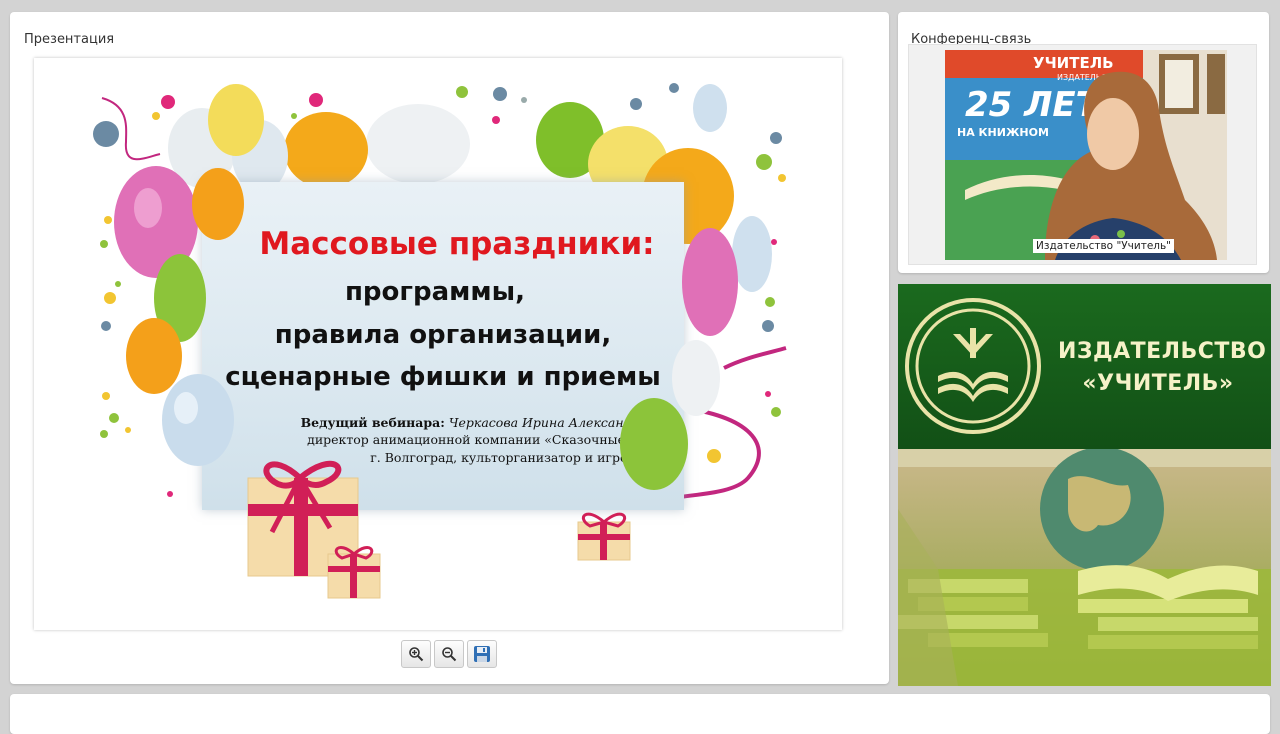  Describe the element at coordinates (1073, 63) in the screenshot. I see `banner-line-1: УЧИТЕЛЬ` at that location.